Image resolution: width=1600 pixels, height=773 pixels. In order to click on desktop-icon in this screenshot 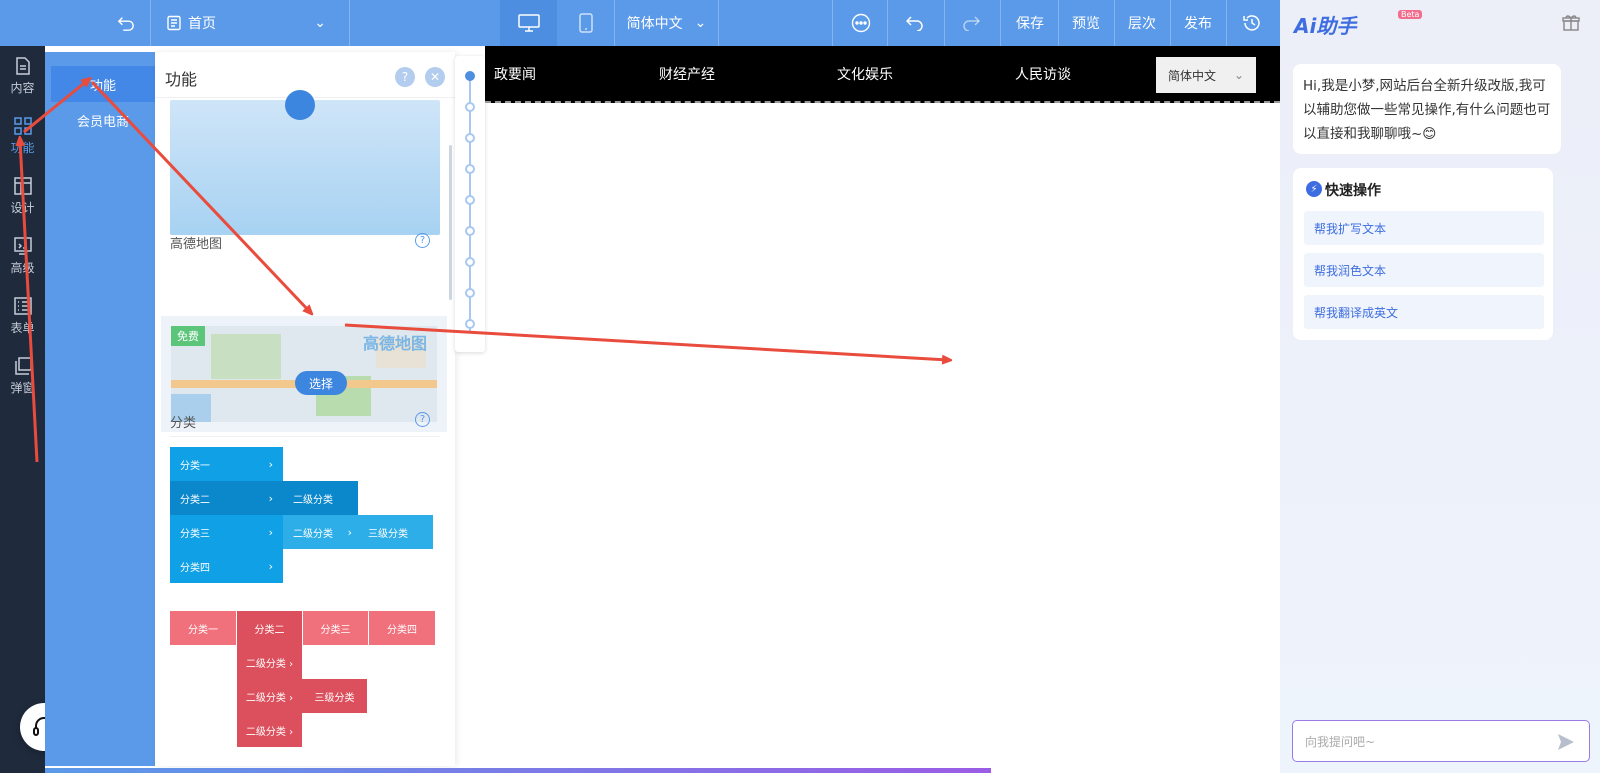, I will do `click(528, 23)`.